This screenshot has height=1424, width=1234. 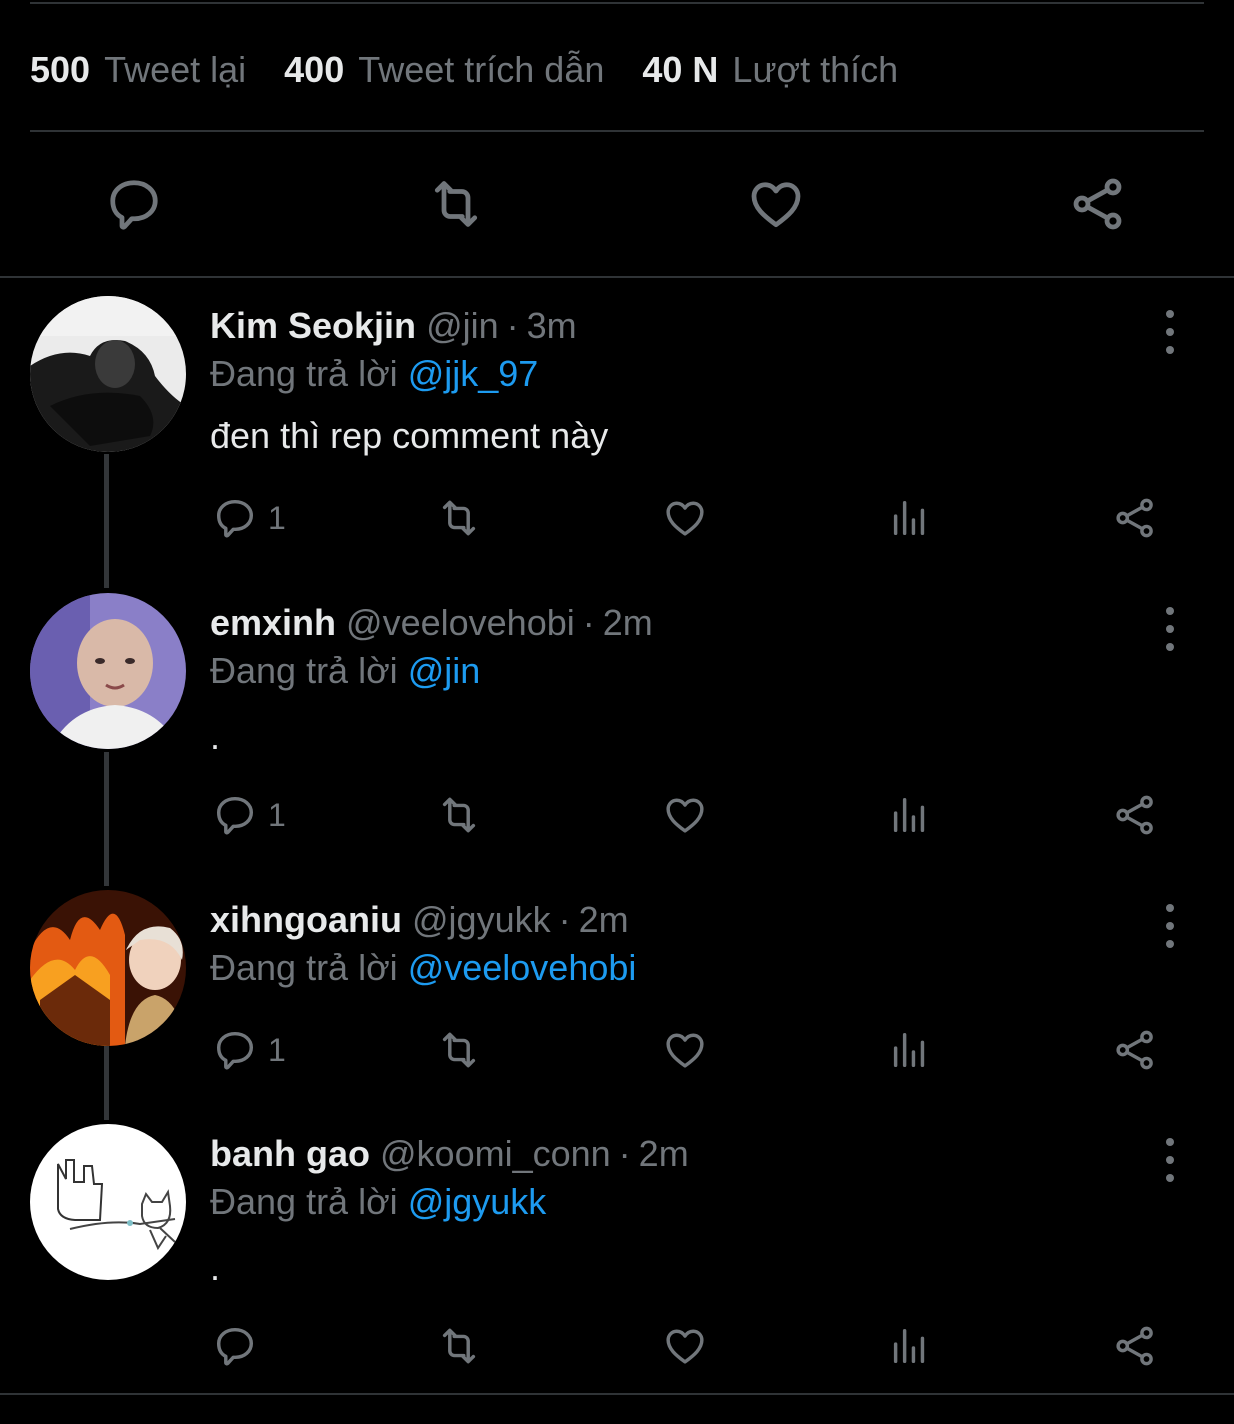 What do you see at coordinates (290, 1154) in the screenshot?
I see `display-name: banh gao` at bounding box center [290, 1154].